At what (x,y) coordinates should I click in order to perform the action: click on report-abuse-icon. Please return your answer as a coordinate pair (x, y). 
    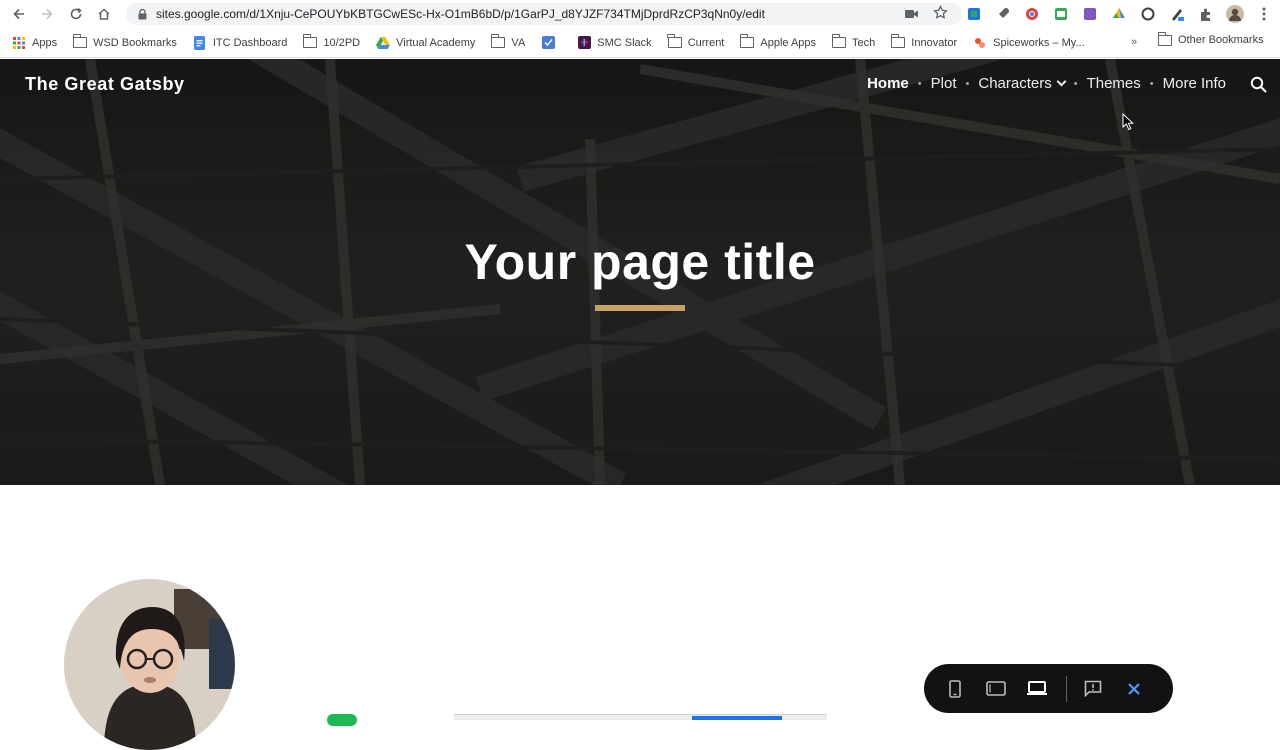
    Looking at the image, I should click on (1093, 689).